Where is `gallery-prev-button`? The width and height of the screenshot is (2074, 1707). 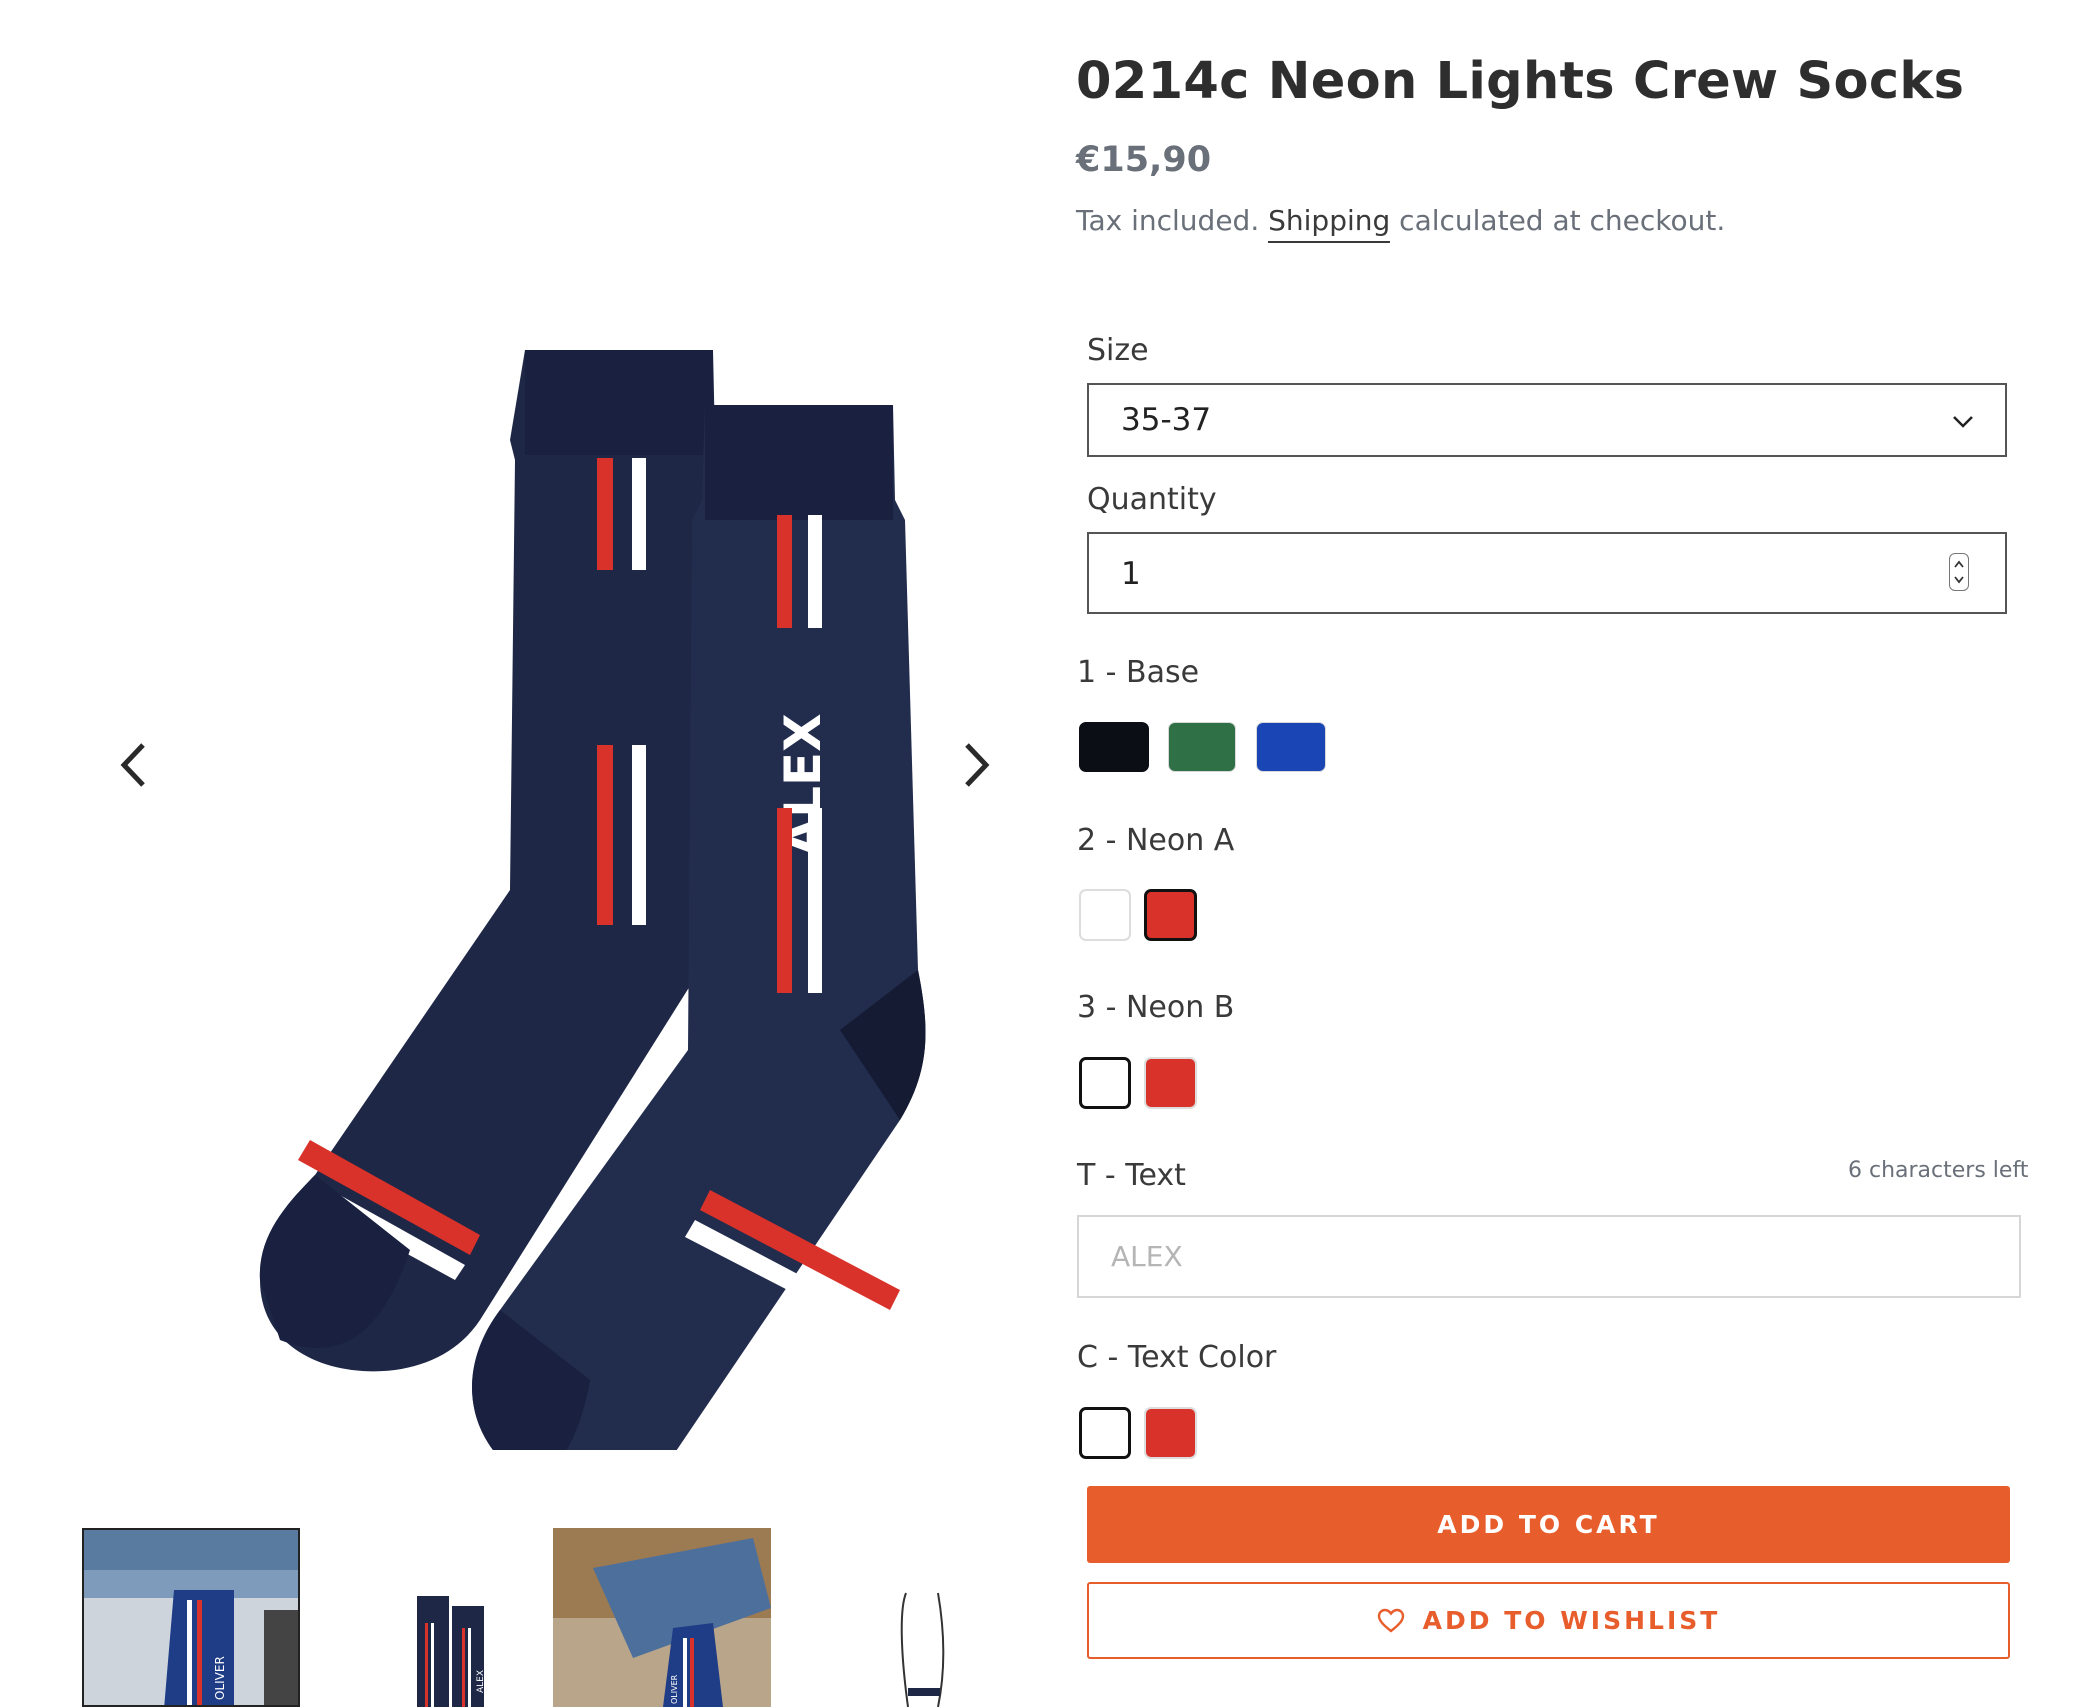
gallery-prev-button is located at coordinates (135, 765).